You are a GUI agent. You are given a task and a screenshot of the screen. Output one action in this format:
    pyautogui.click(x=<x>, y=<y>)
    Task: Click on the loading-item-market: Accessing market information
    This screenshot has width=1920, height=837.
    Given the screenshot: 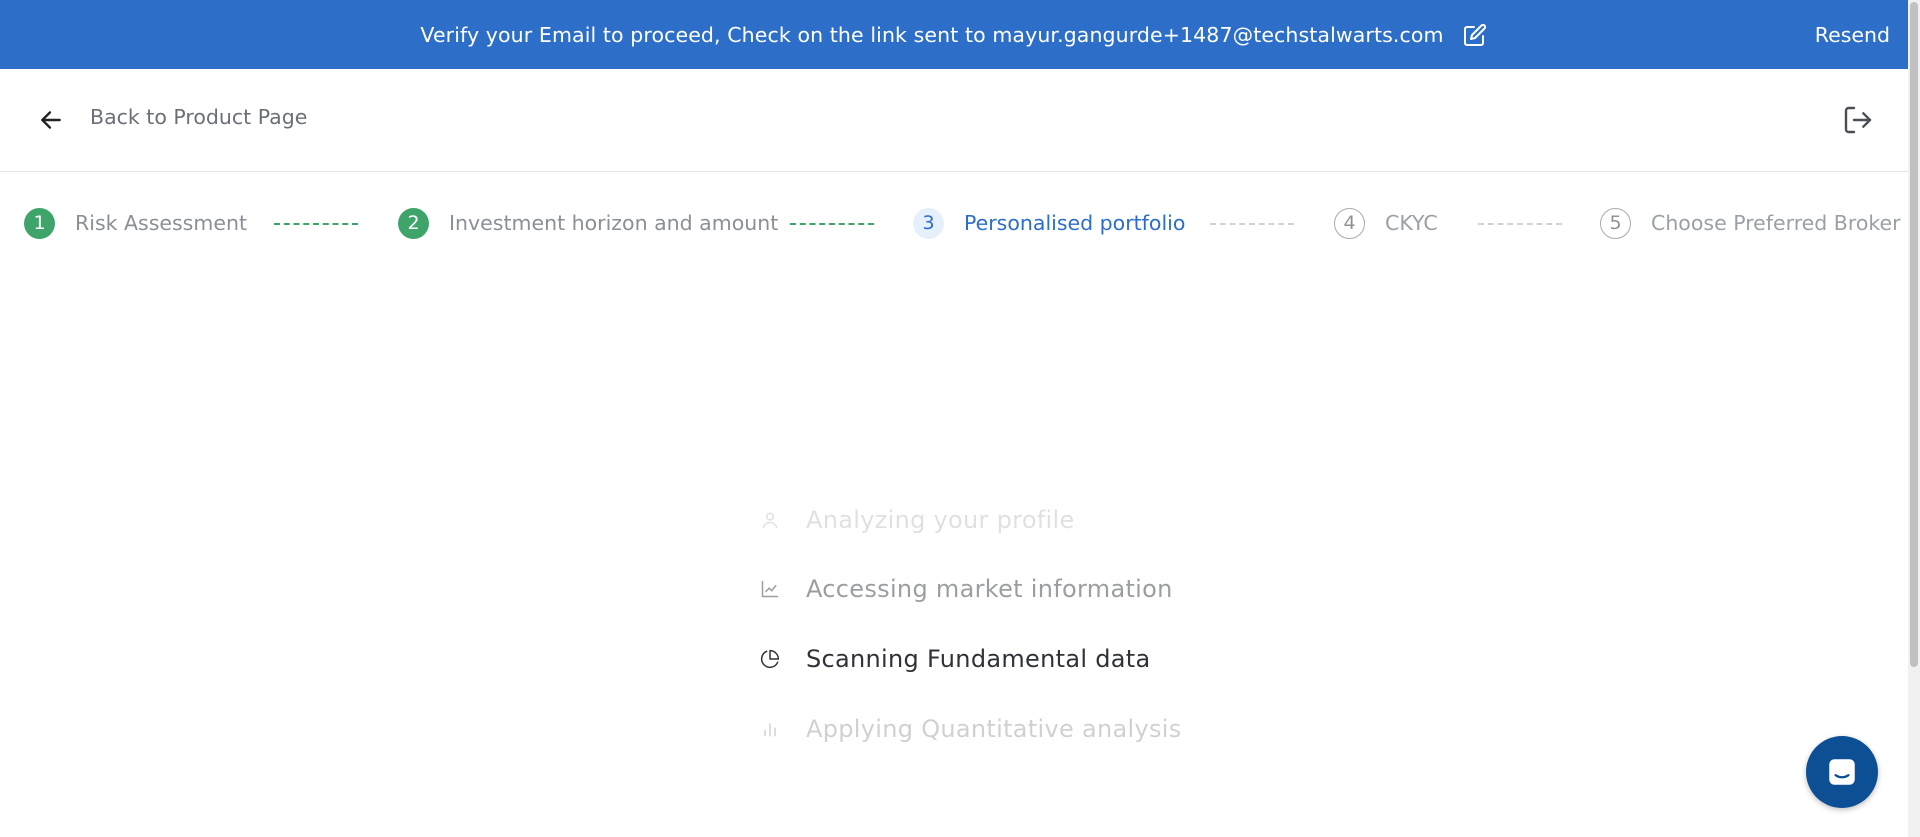 What is the action you would take?
    pyautogui.click(x=964, y=589)
    